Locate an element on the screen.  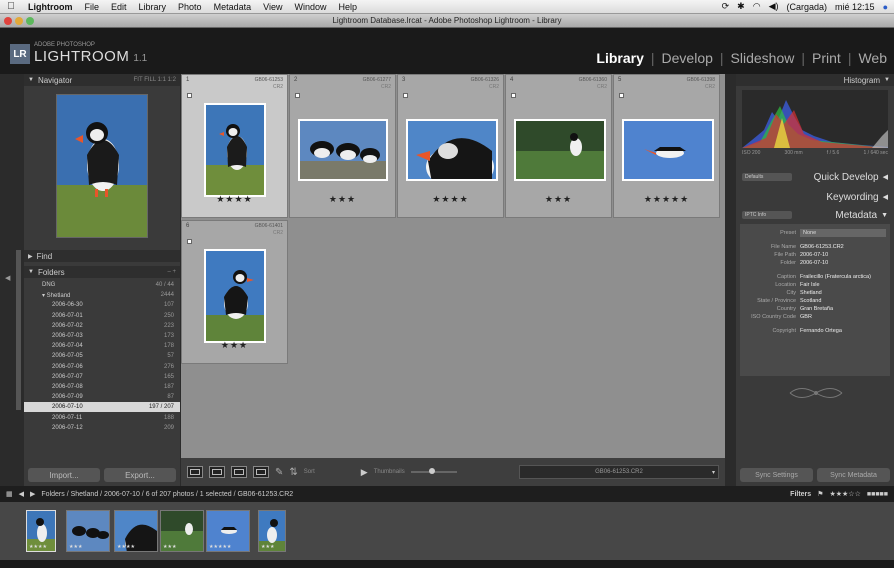
grid-cell: 1 GB06-61253 CR2 ★★★★ is located at coordinates (234, 146).